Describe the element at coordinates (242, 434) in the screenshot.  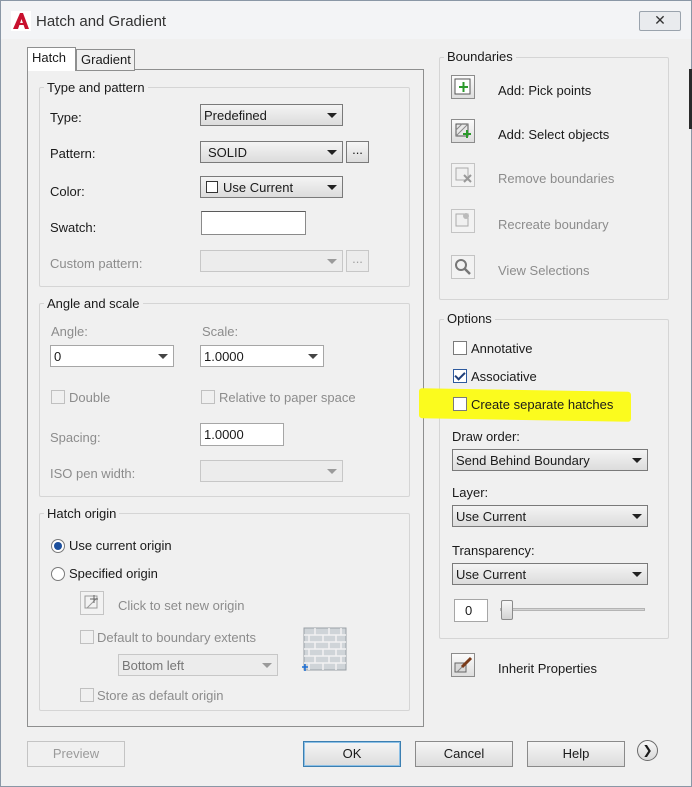
I see `spacing-input: 1.0000` at that location.